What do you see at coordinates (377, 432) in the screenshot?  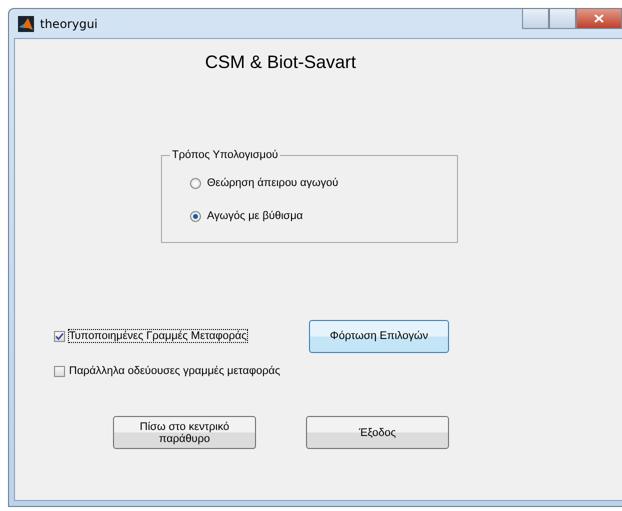 I see `action-button: Έξοδος` at bounding box center [377, 432].